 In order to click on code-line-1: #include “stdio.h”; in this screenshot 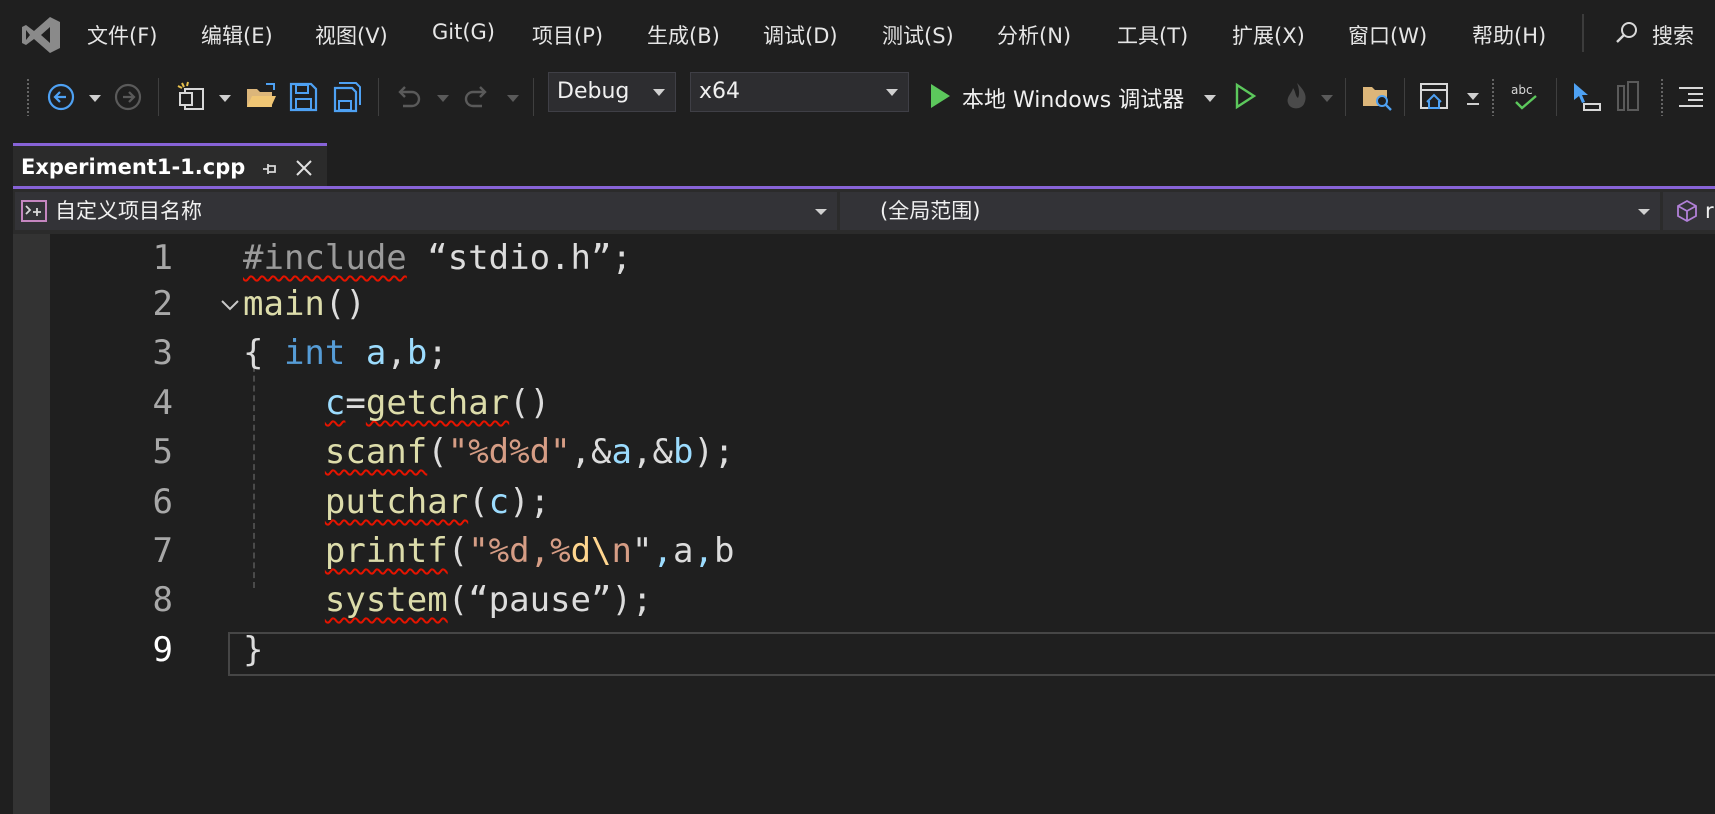, I will do `click(437, 258)`.